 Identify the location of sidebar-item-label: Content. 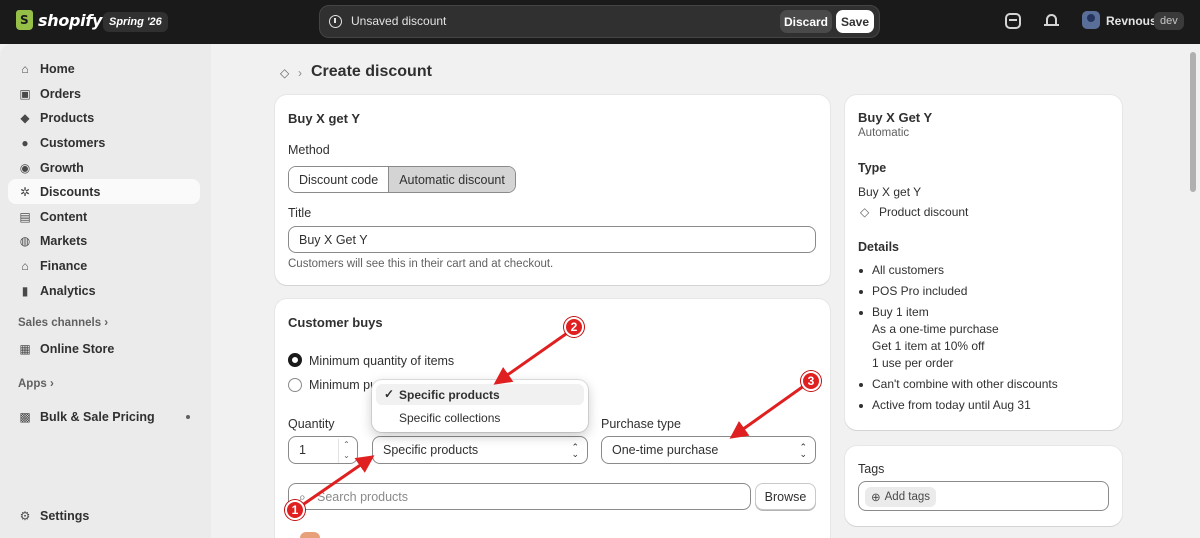
(64, 216).